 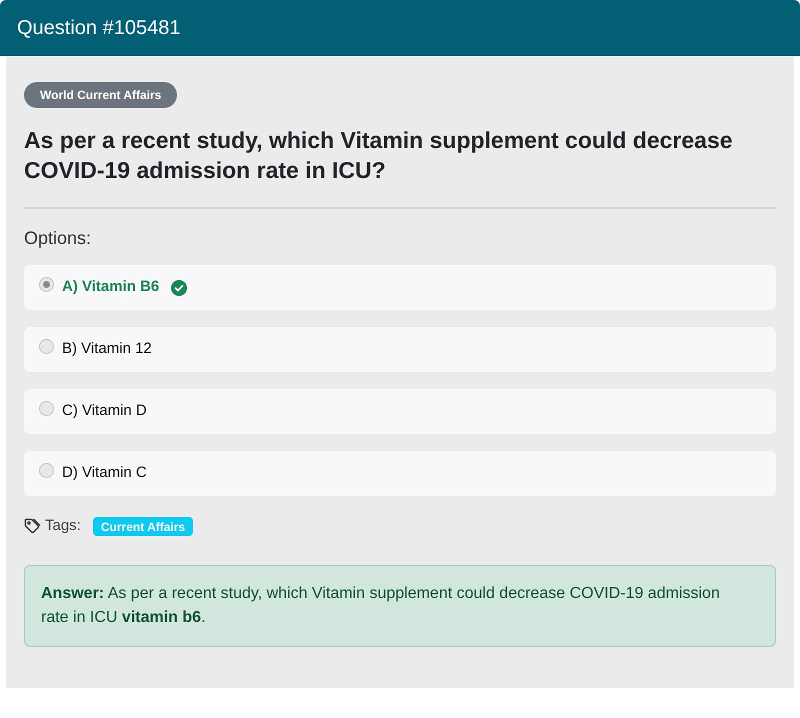 I want to click on option-card: A) Vitamin B6, so click(x=400, y=287).